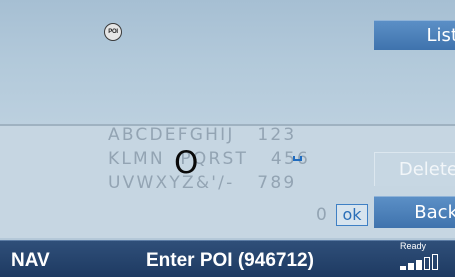  What do you see at coordinates (142, 135) in the screenshot?
I see `speller-char: C` at bounding box center [142, 135].